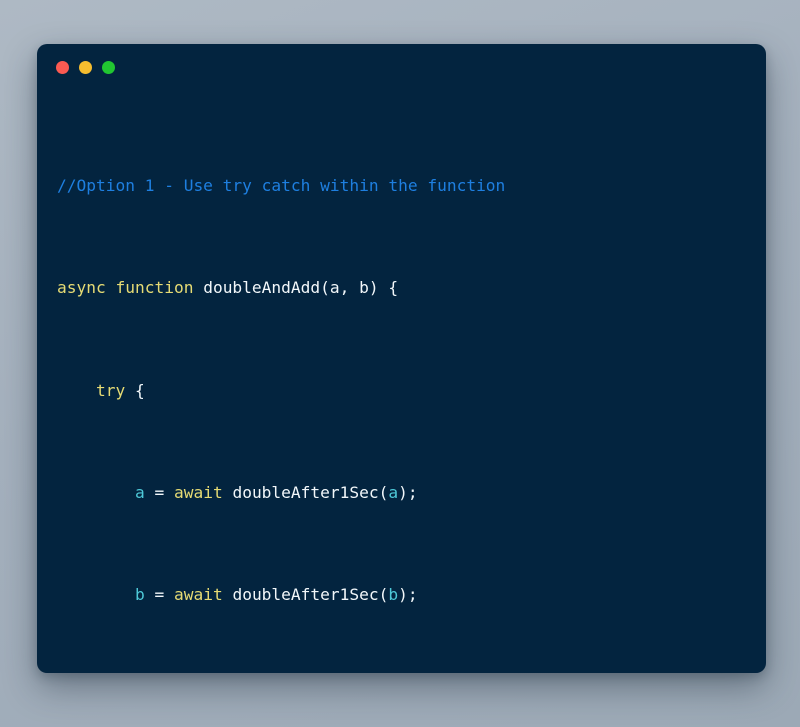 The image size is (800, 727). Describe the element at coordinates (85, 67) in the screenshot. I see `minimize-button-dot` at that location.